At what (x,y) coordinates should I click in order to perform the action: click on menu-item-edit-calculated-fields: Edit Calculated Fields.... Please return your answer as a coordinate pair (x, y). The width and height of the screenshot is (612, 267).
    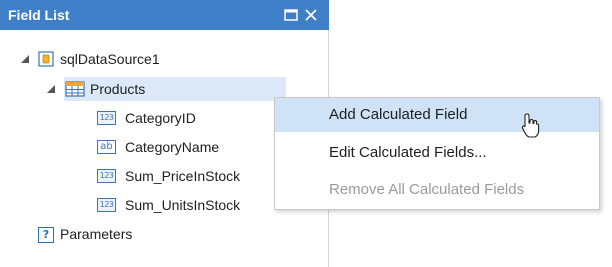
    Looking at the image, I should click on (437, 153).